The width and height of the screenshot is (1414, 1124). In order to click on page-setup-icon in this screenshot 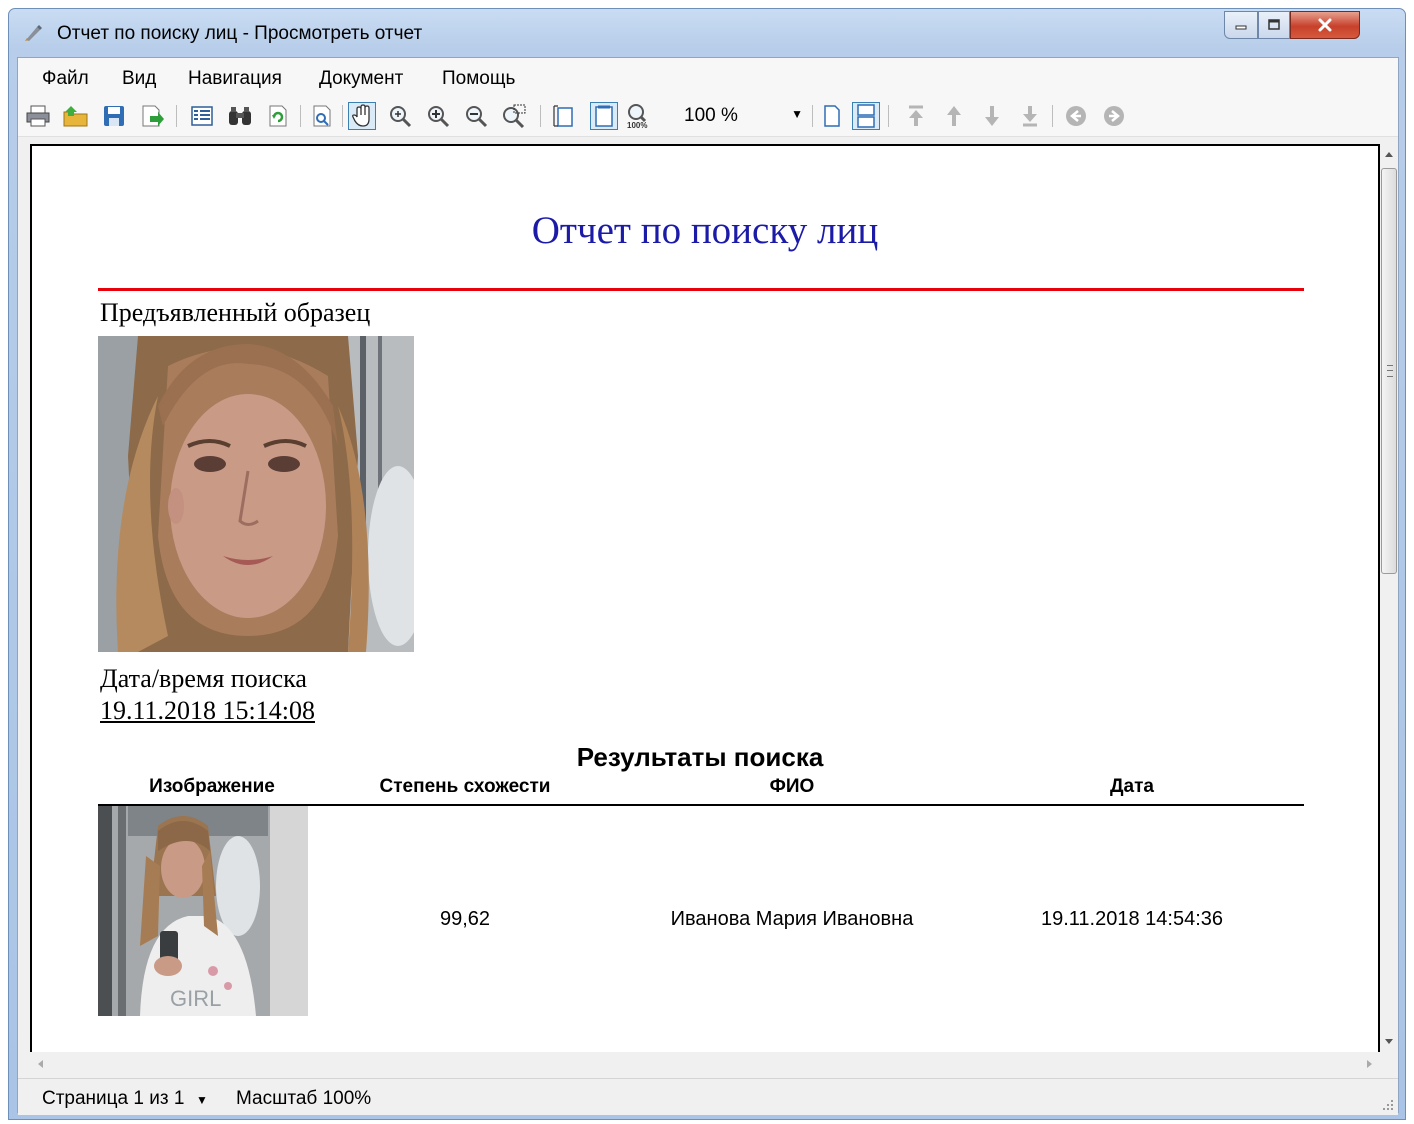, I will do `click(322, 116)`.